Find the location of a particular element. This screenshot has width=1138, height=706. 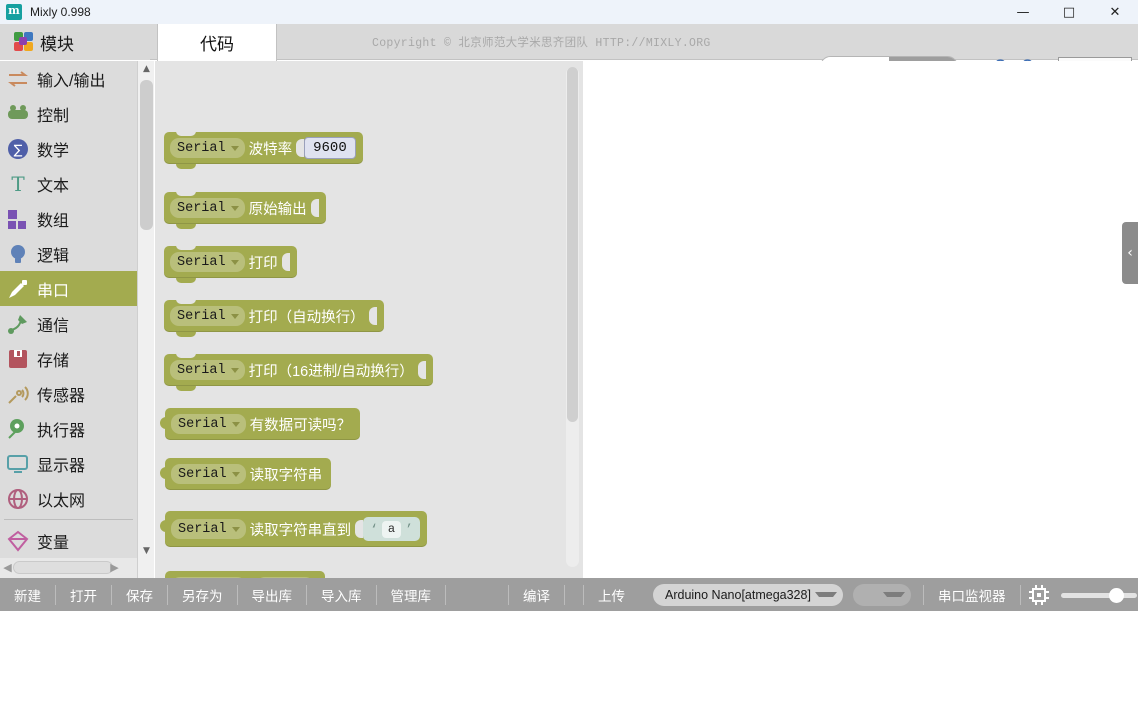

floppy-disk-icon is located at coordinates (18, 359).